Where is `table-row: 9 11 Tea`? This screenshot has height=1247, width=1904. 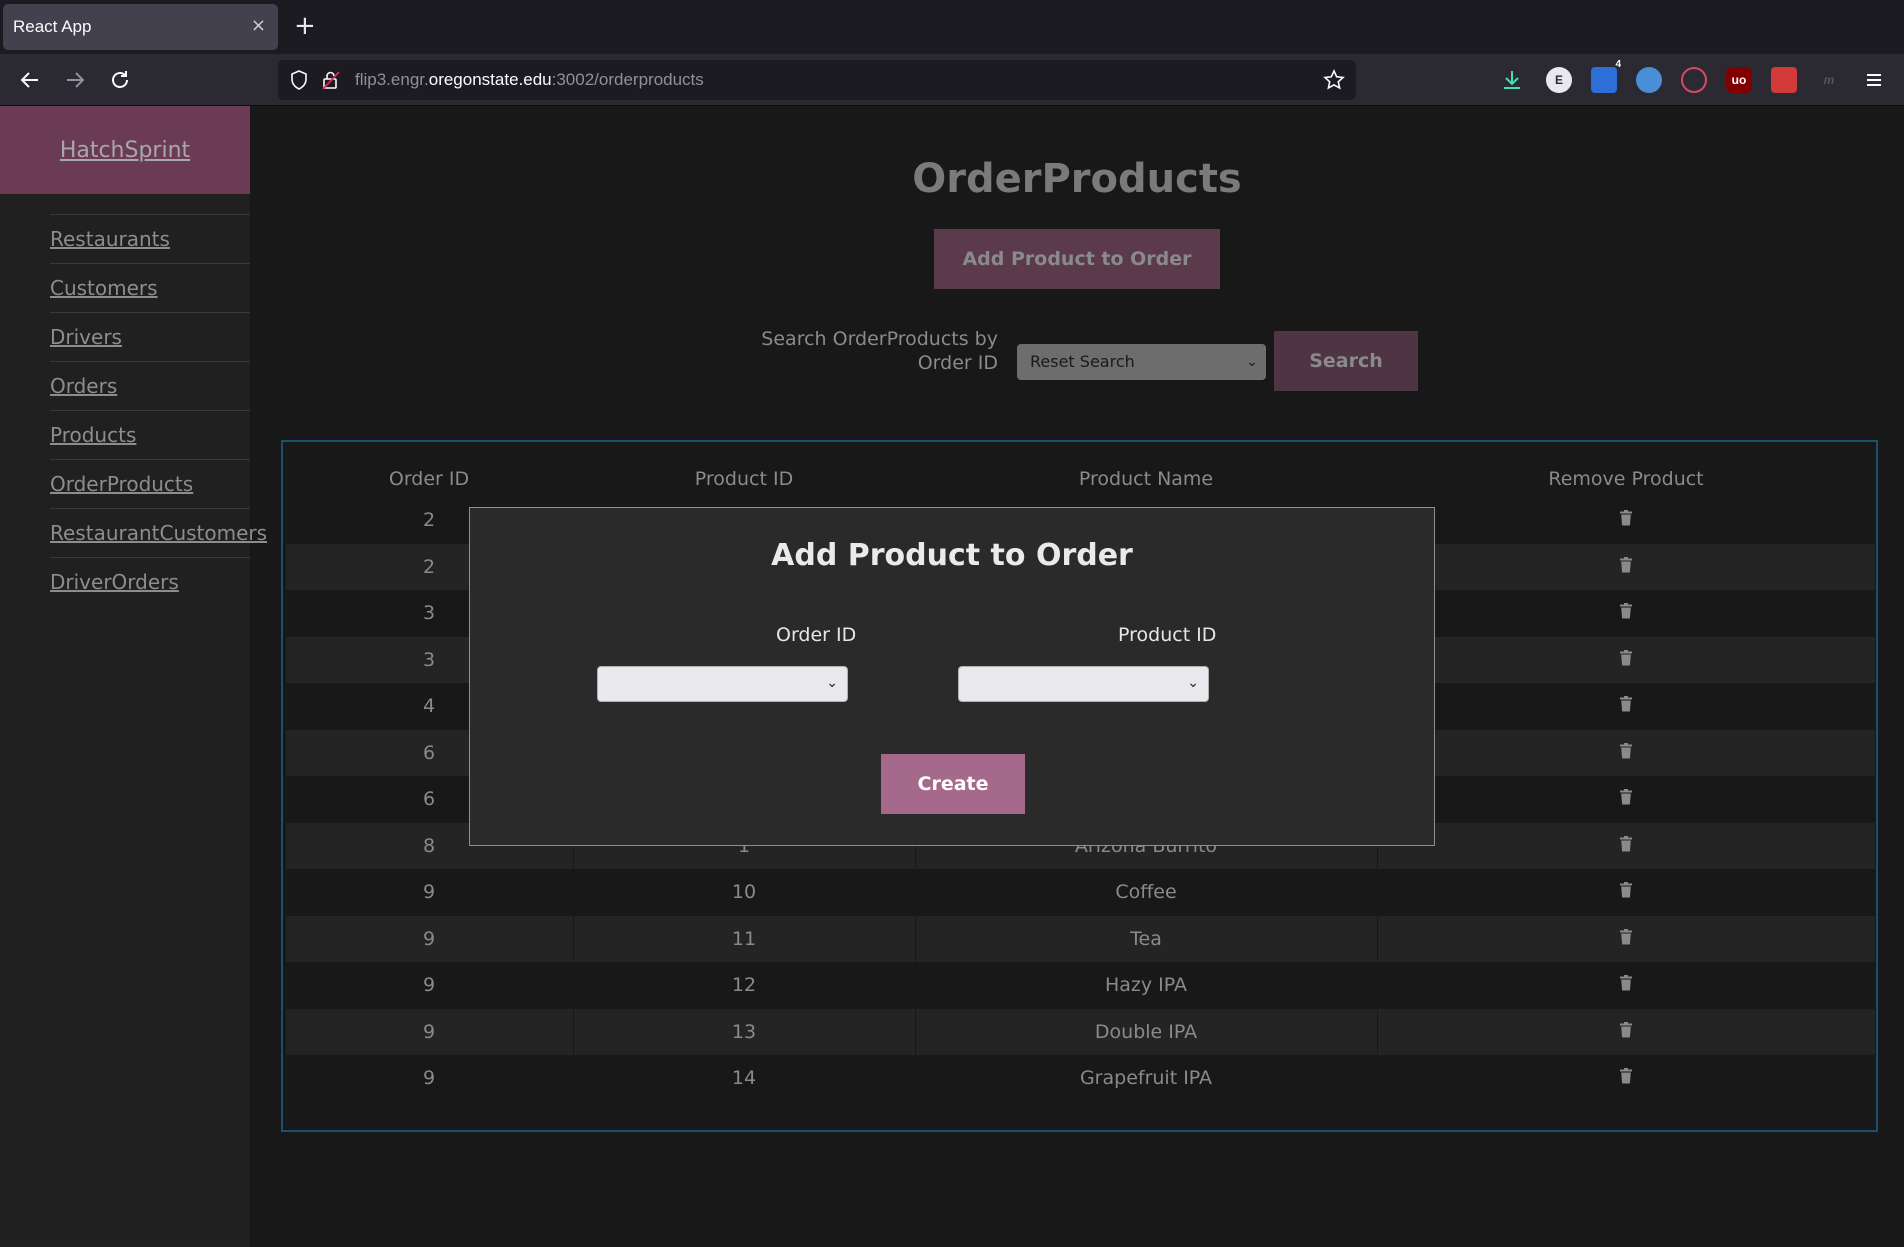
table-row: 9 11 Tea is located at coordinates (1080, 938).